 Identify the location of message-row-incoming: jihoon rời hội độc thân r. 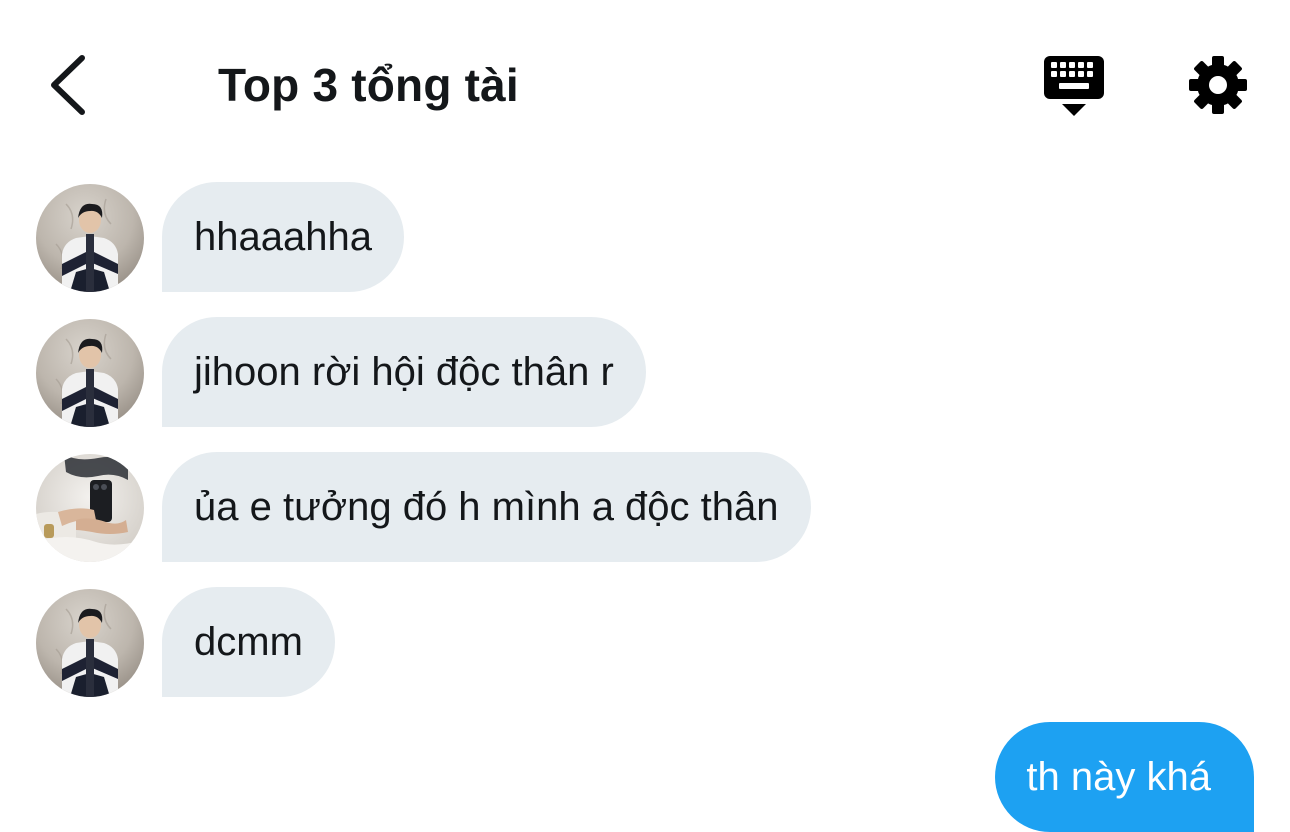
(645, 373).